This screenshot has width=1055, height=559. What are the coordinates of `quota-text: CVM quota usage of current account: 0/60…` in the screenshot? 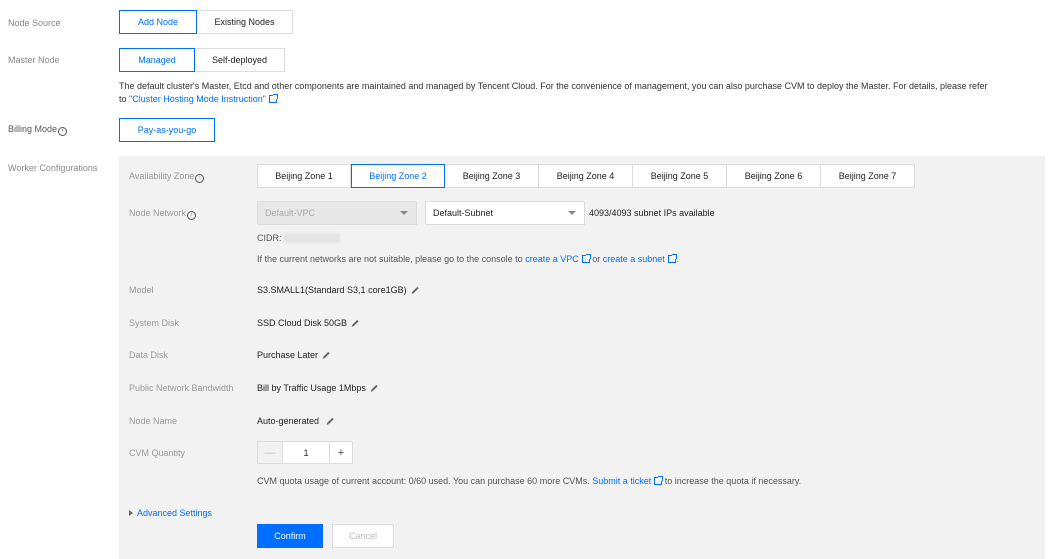 It's located at (423, 481).